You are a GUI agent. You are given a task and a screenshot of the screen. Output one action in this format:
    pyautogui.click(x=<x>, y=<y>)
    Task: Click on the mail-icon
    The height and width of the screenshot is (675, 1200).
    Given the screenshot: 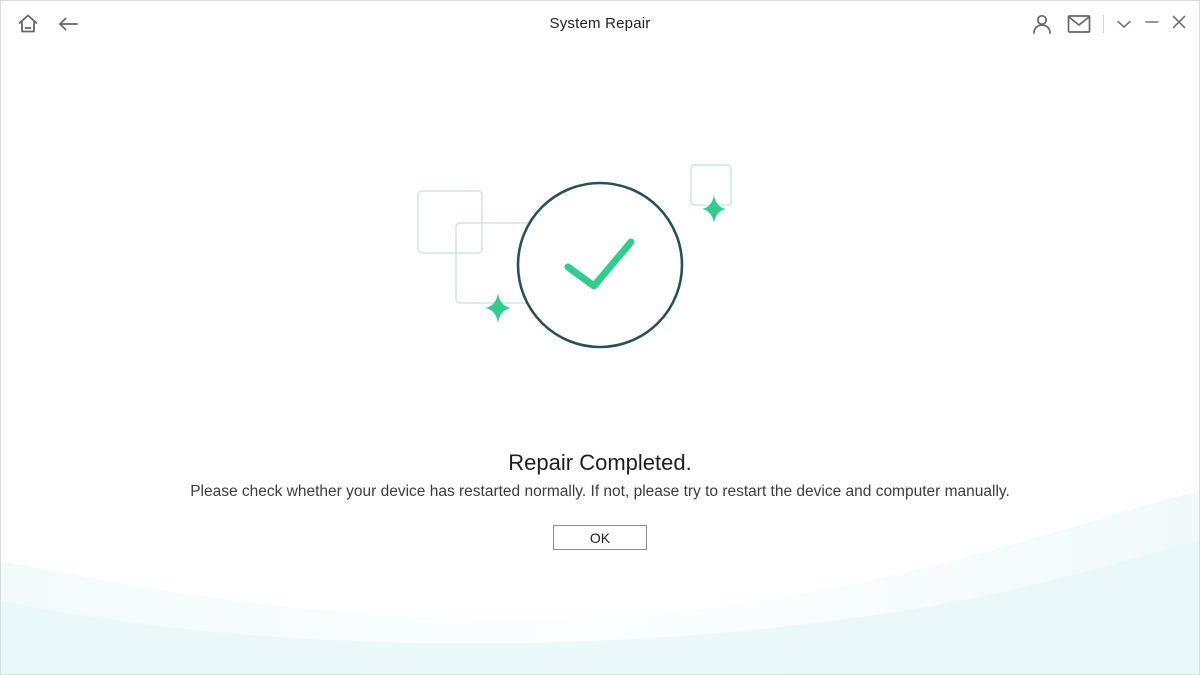 What is the action you would take?
    pyautogui.click(x=1079, y=24)
    